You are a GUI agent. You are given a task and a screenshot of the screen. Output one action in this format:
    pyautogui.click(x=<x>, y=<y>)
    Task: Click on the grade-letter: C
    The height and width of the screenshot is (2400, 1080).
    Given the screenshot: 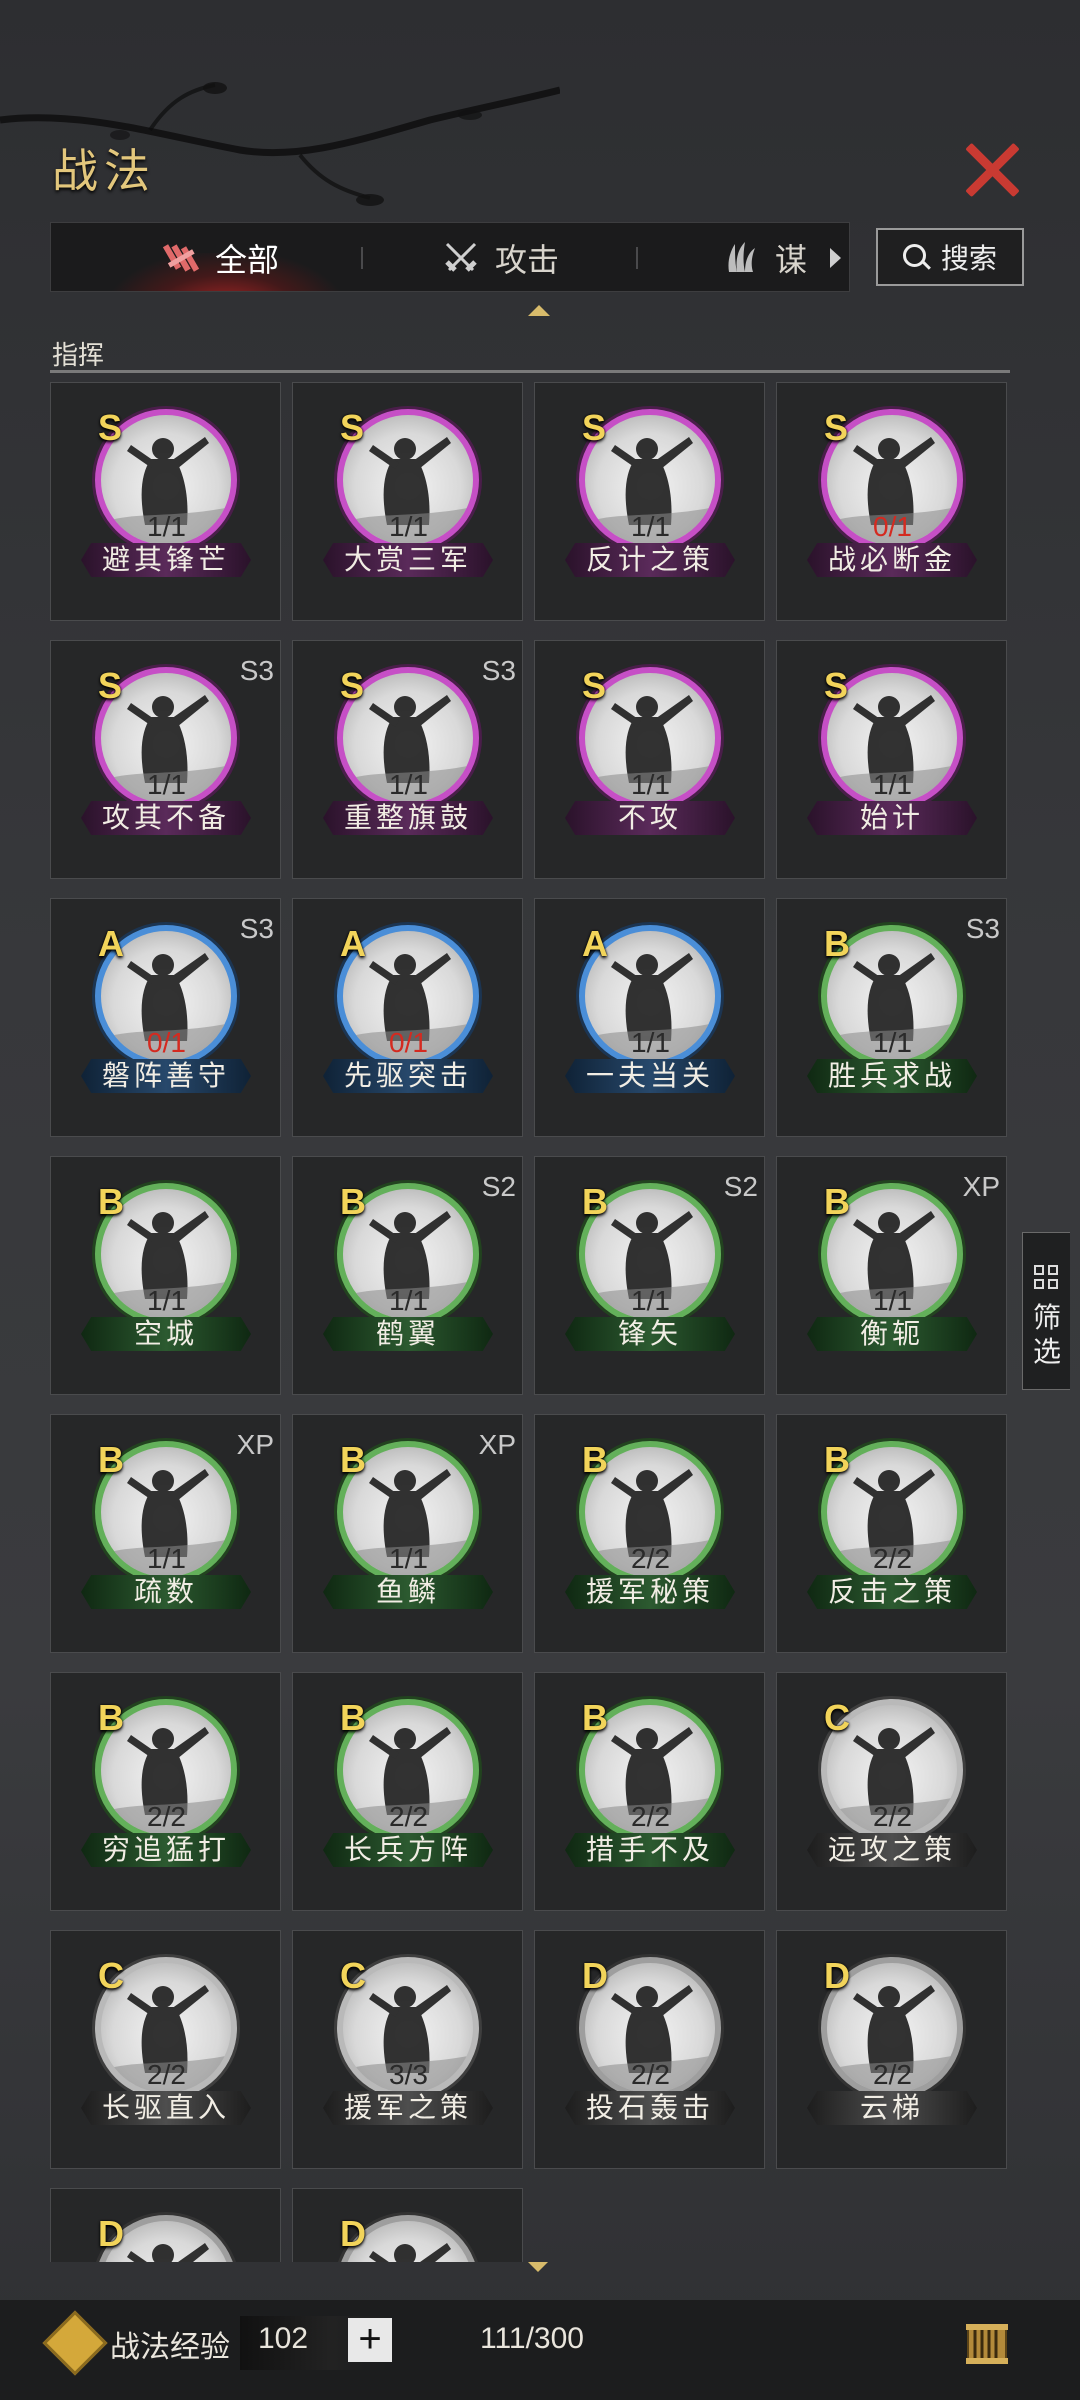 What is the action you would take?
    pyautogui.click(x=353, y=1975)
    